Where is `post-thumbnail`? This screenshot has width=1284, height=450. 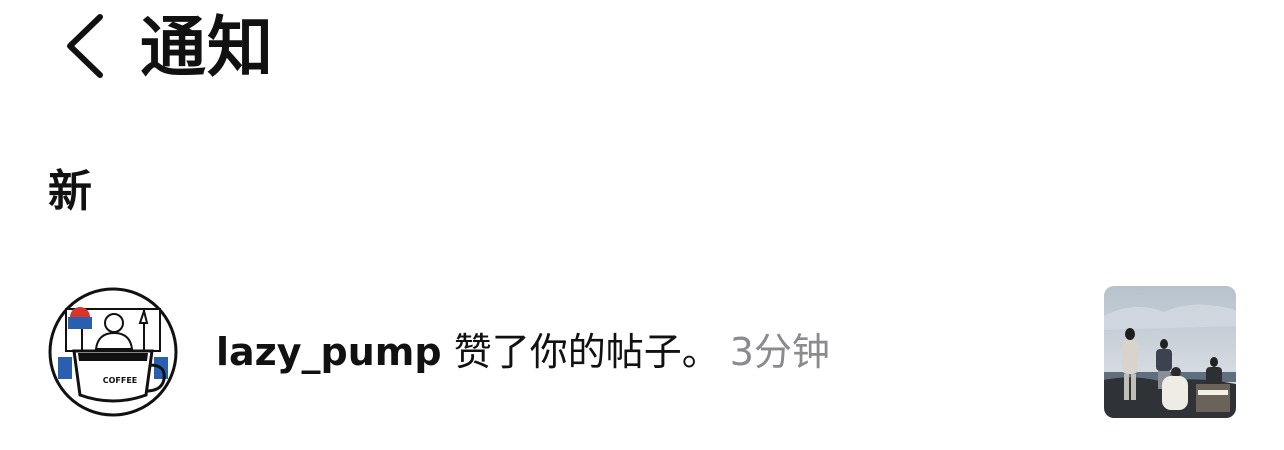 post-thumbnail is located at coordinates (1170, 352).